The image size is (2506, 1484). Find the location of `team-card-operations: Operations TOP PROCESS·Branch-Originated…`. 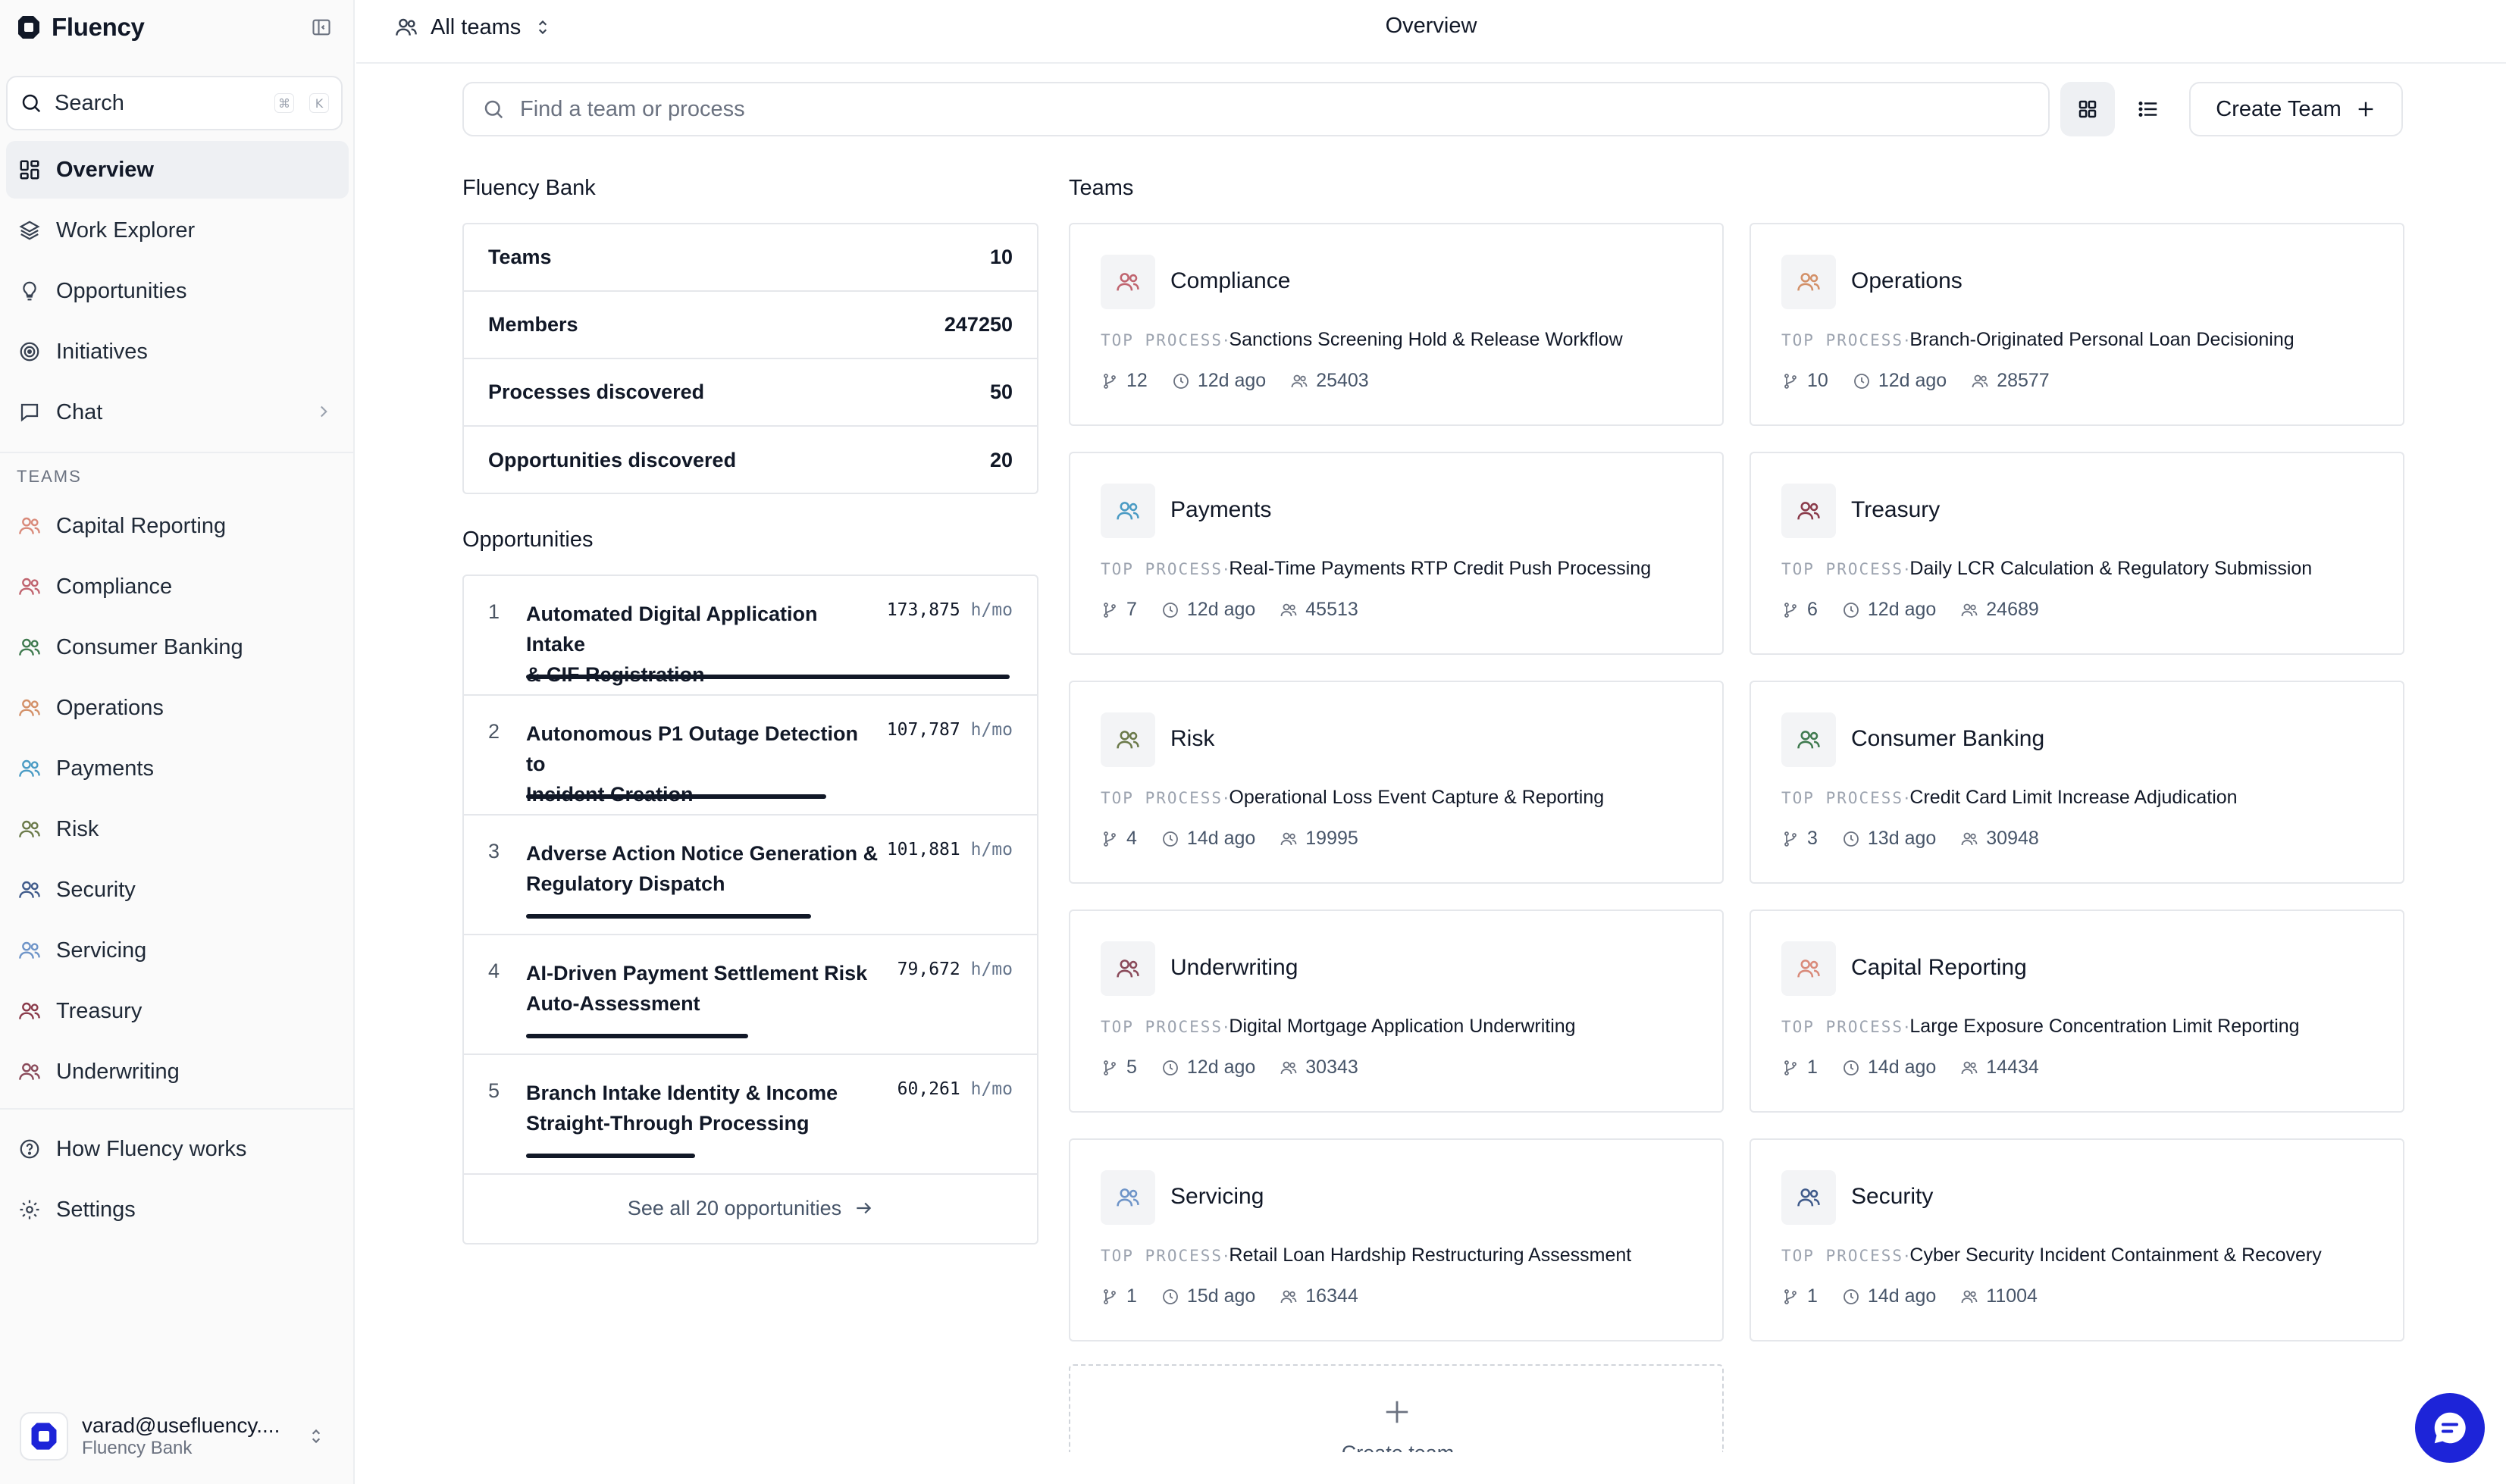

team-card-operations: Operations TOP PROCESS·Branch-Originated… is located at coordinates (2077, 324).